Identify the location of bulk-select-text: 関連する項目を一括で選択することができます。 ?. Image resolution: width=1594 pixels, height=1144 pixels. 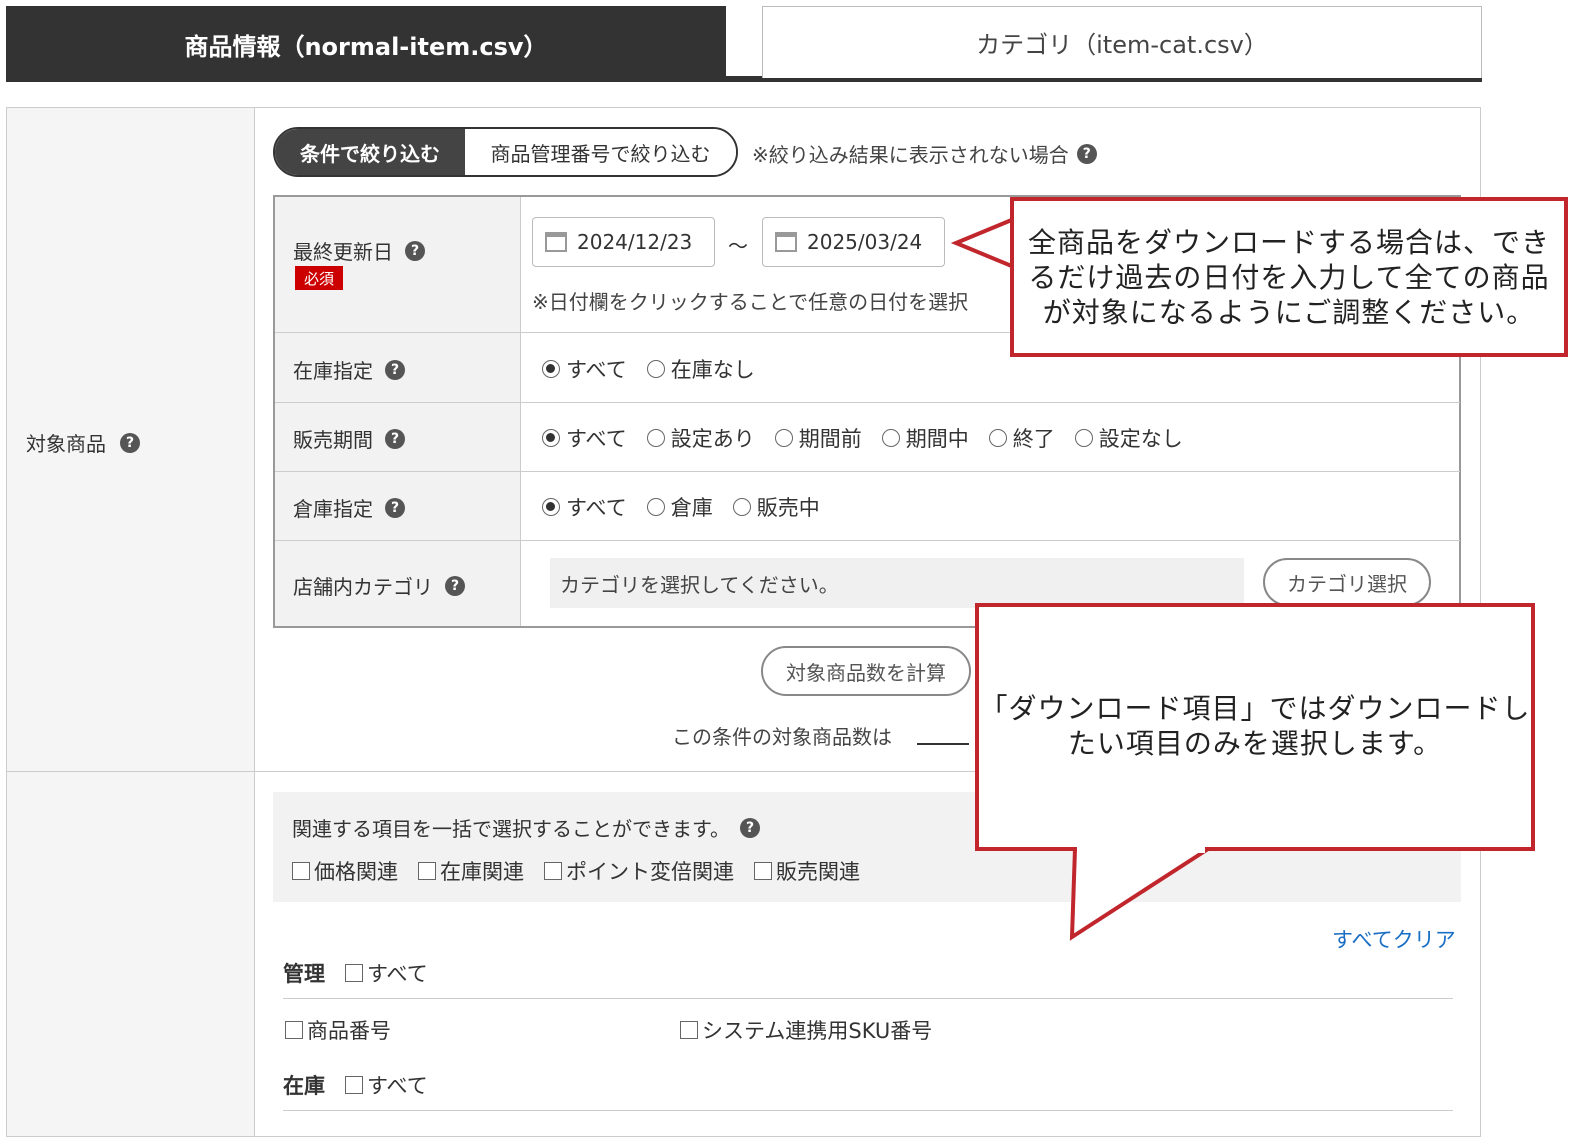
(526, 827).